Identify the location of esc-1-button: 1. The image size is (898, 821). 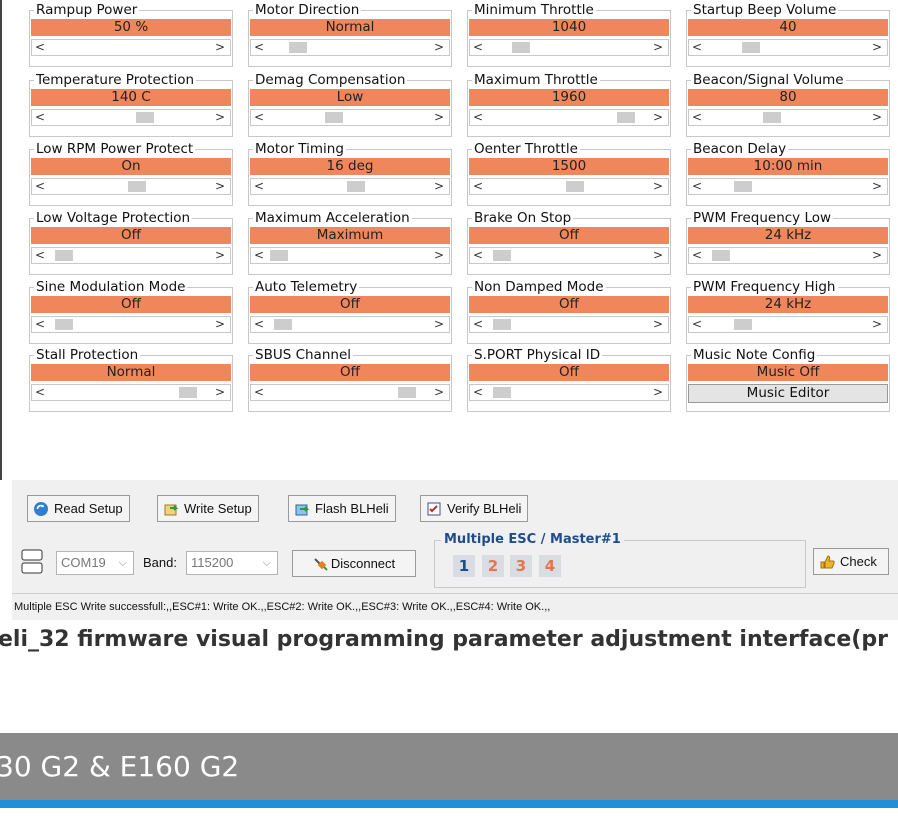
(464, 566).